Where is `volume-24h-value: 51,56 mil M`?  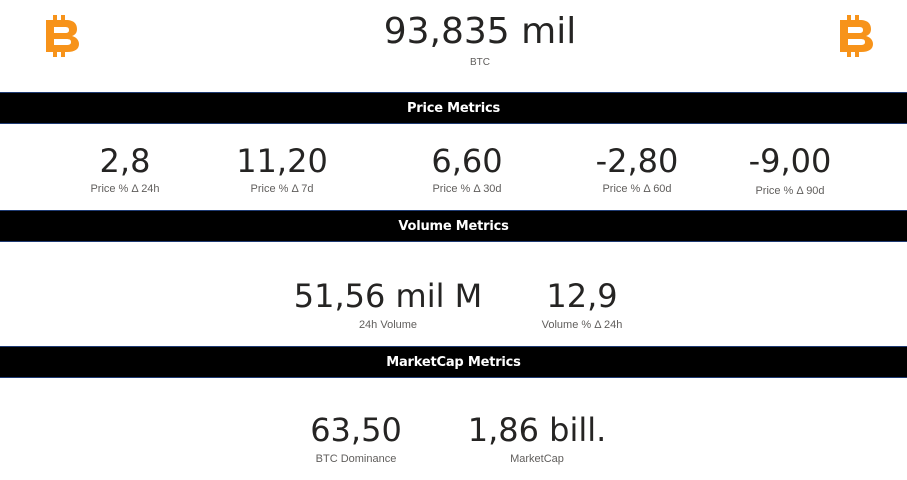
volume-24h-value: 51,56 mil M is located at coordinates (388, 296).